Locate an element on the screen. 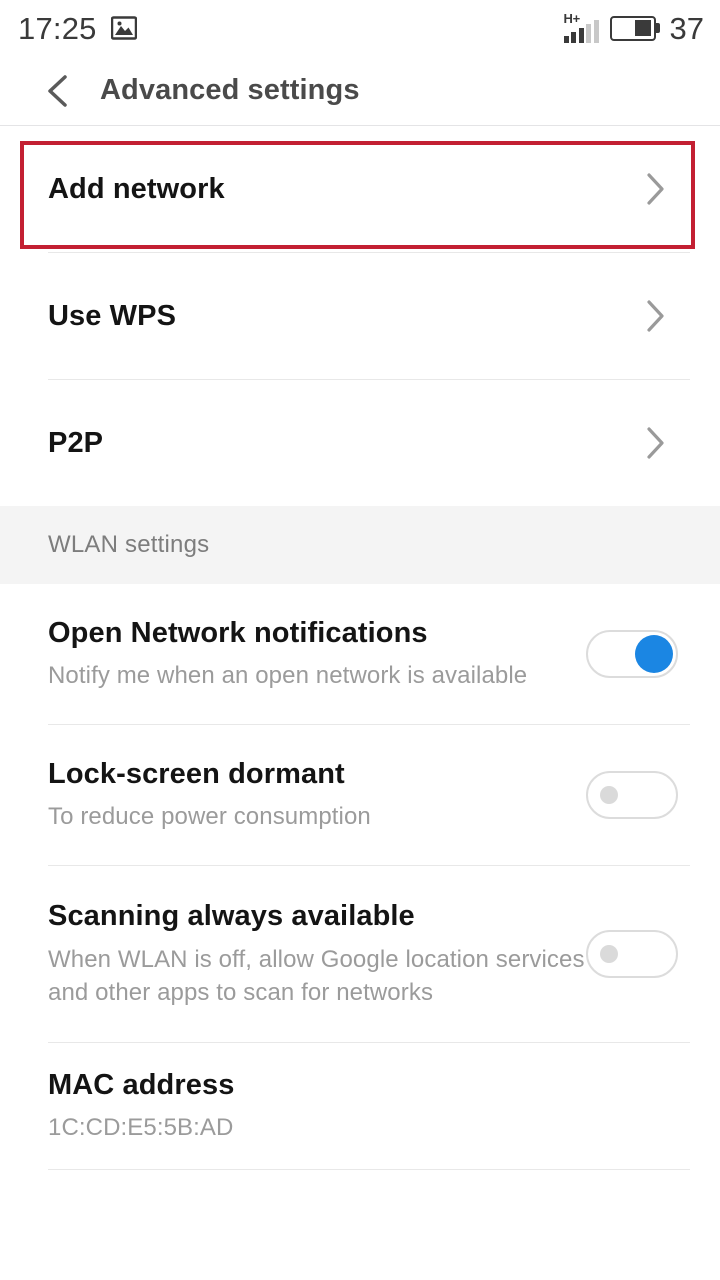  image-icon is located at coordinates (123, 28).